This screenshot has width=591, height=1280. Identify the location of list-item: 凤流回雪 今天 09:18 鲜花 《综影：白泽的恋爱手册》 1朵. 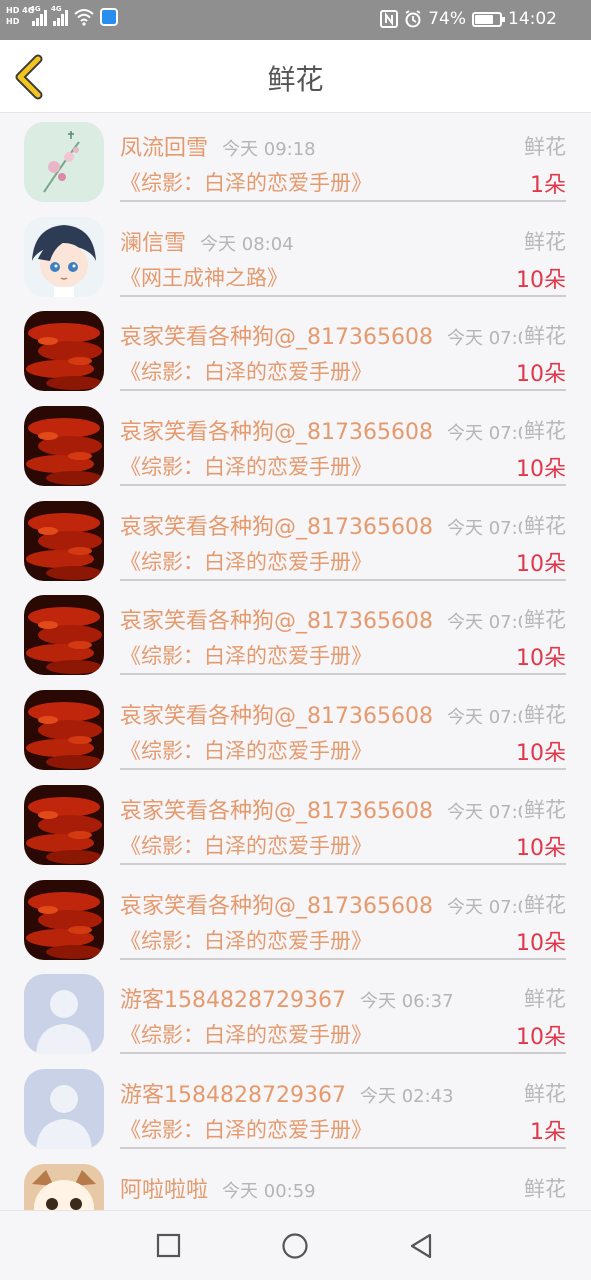
(295, 161).